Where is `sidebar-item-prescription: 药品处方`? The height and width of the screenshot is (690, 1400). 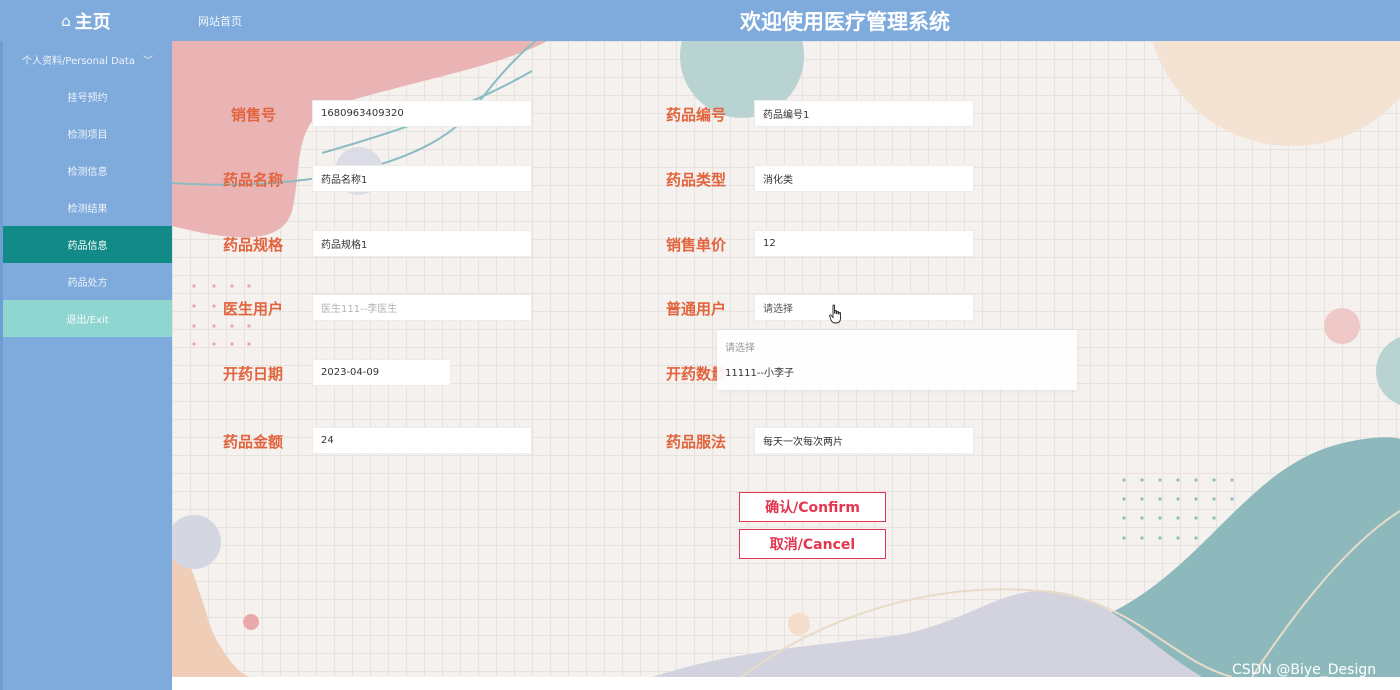 sidebar-item-prescription: 药品处方 is located at coordinates (87, 281).